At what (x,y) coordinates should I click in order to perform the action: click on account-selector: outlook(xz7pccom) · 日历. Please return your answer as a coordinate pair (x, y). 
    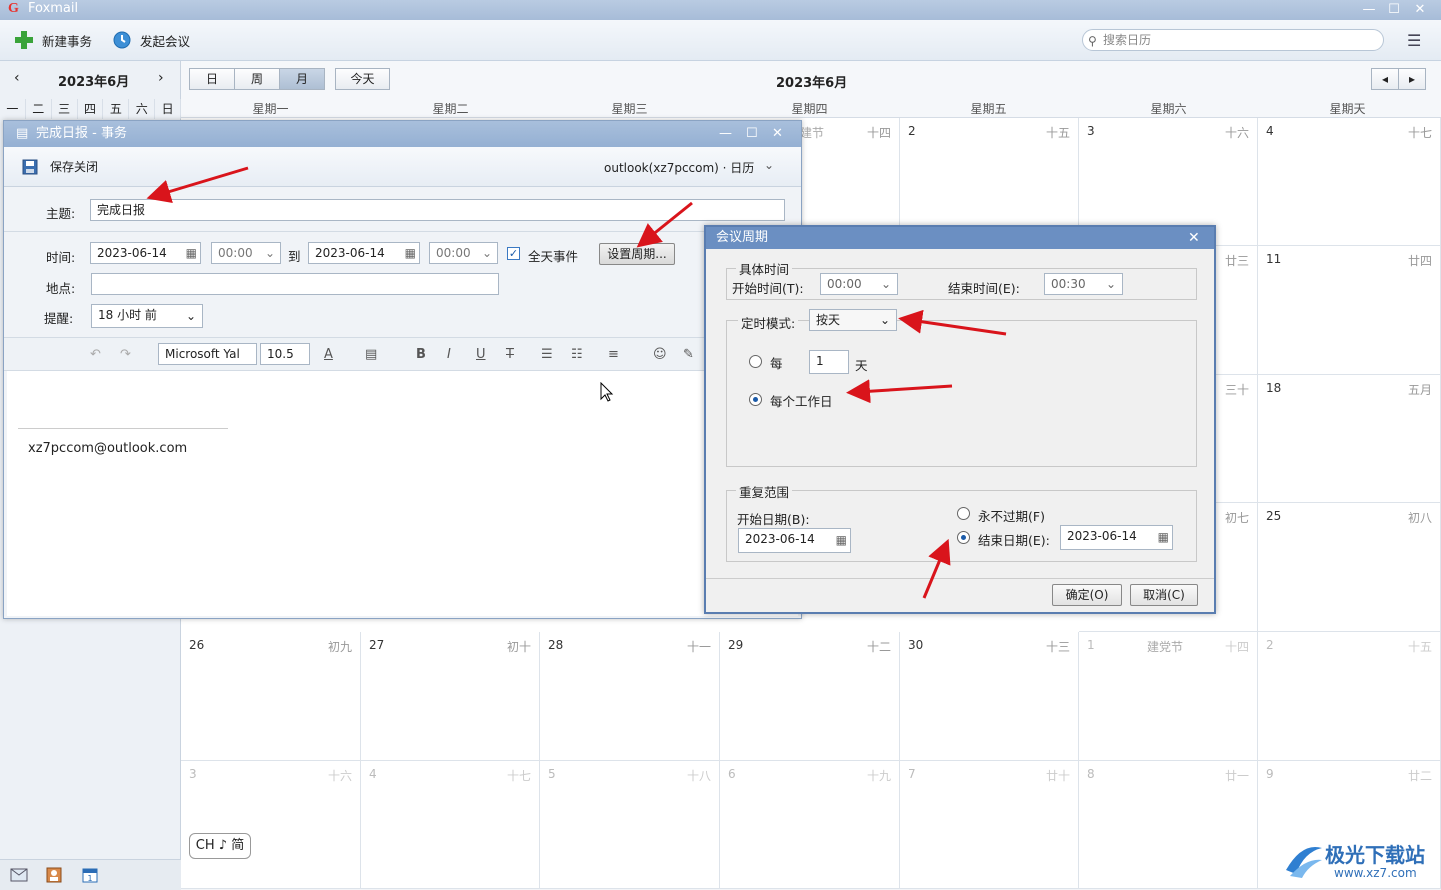
    Looking at the image, I should click on (679, 167).